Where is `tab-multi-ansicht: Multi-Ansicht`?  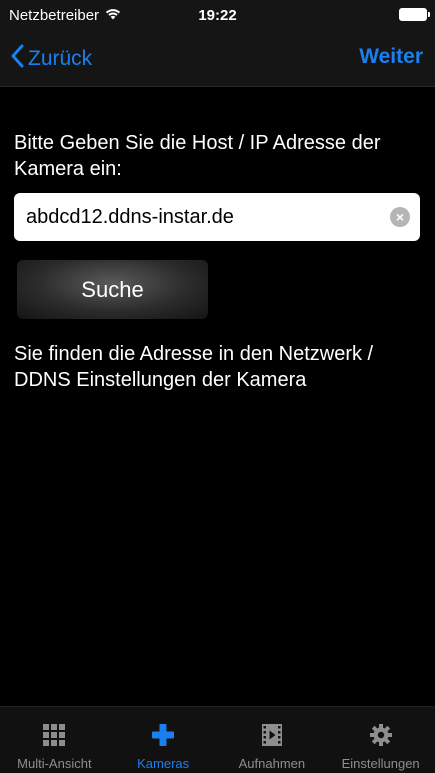 tab-multi-ansicht: Multi-Ansicht is located at coordinates (54, 740).